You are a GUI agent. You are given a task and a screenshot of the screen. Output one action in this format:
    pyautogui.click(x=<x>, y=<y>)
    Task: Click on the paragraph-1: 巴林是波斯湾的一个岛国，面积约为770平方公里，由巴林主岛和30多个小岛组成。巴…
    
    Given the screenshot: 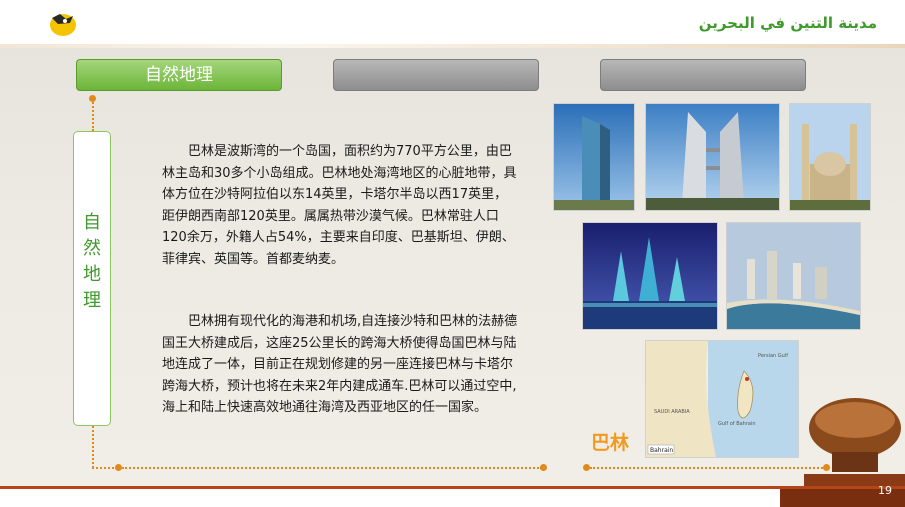 What is the action you would take?
    pyautogui.click(x=339, y=205)
    